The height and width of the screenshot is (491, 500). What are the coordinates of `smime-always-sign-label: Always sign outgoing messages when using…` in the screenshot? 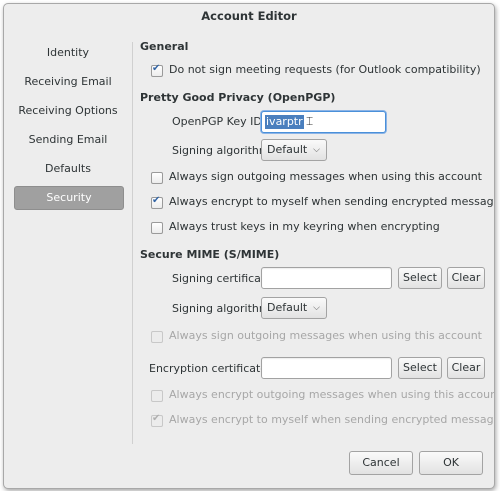 It's located at (325, 335).